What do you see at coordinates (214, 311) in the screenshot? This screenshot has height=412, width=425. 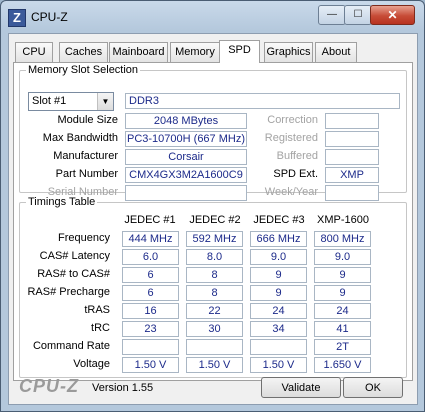 I see `timing-value: 22` at bounding box center [214, 311].